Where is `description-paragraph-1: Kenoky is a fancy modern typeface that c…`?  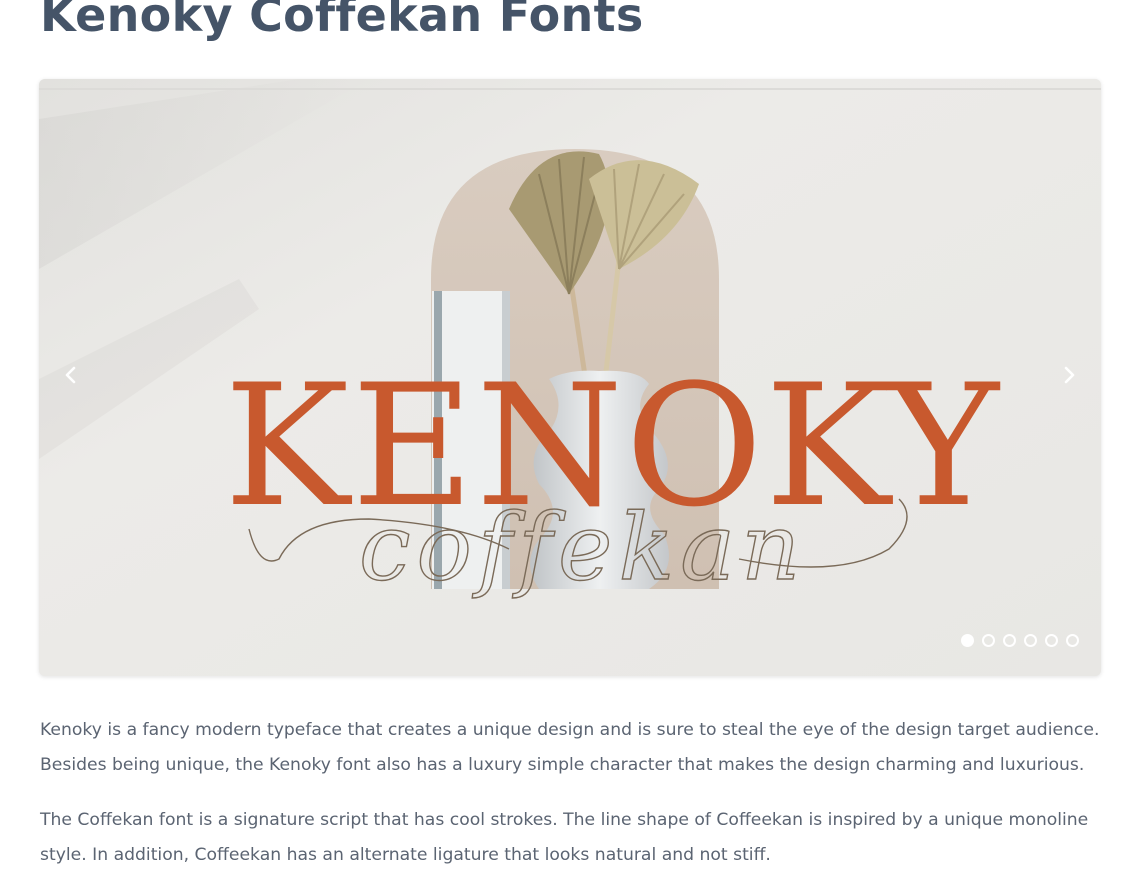
description-paragraph-1: Kenoky is a fancy modern typeface that c… is located at coordinates (570, 747).